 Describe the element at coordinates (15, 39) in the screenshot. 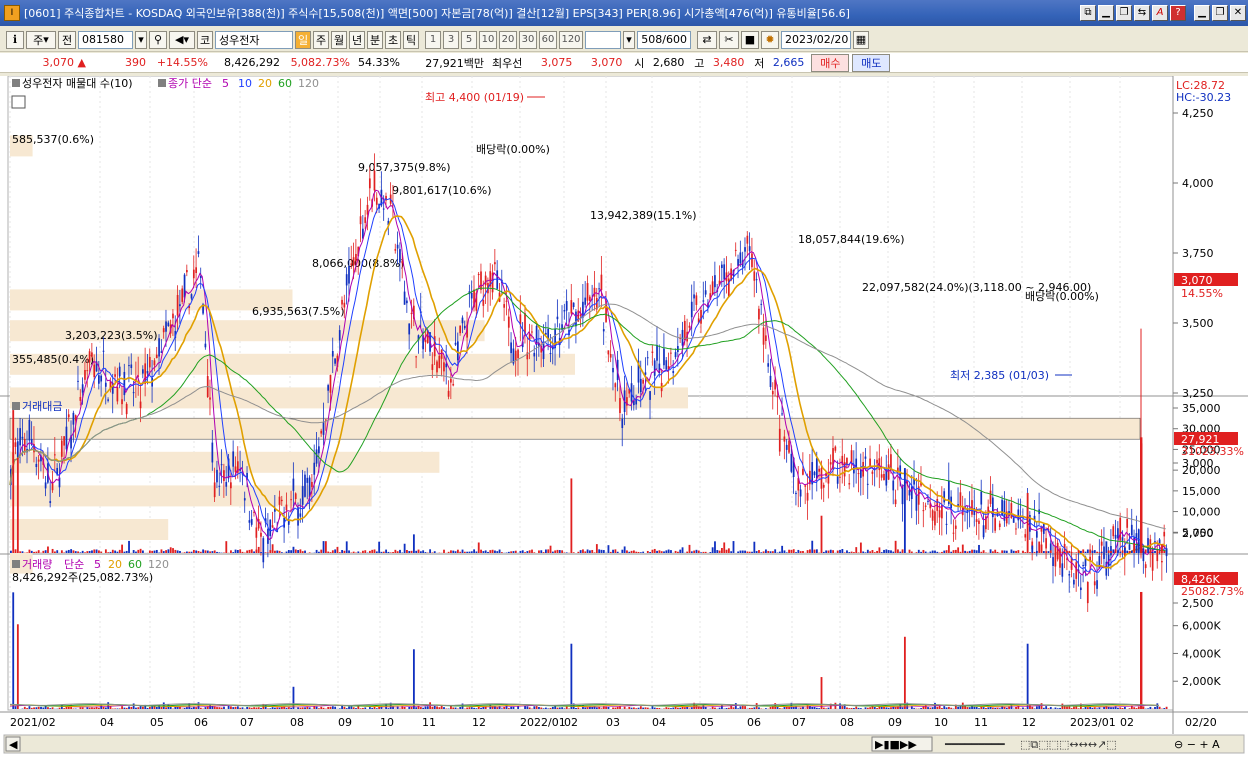

I see `info-icon: ℹ` at that location.